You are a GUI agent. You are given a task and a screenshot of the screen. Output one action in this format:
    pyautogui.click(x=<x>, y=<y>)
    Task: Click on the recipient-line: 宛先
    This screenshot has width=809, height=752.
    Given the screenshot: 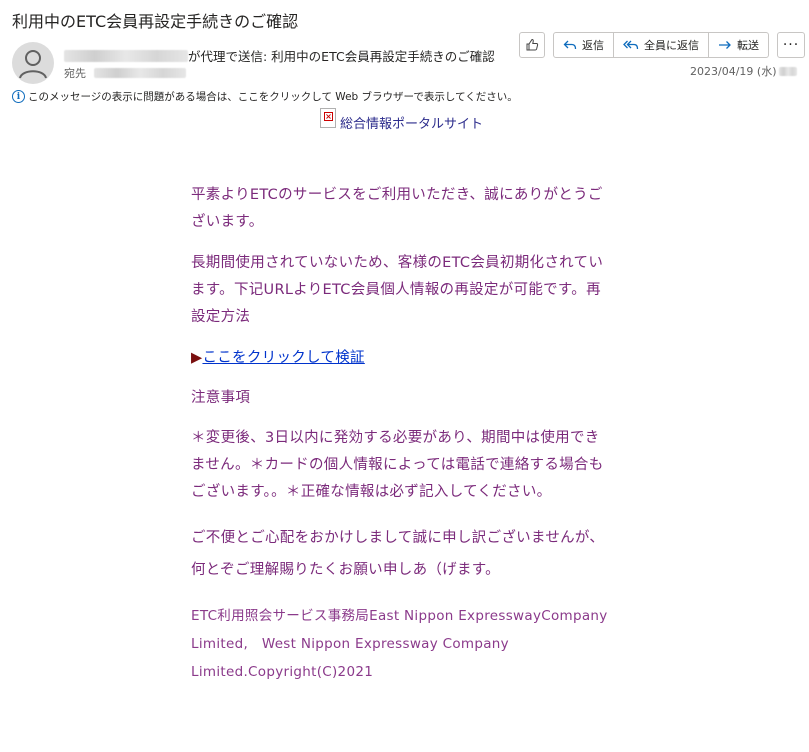 What is the action you would take?
    pyautogui.click(x=125, y=73)
    